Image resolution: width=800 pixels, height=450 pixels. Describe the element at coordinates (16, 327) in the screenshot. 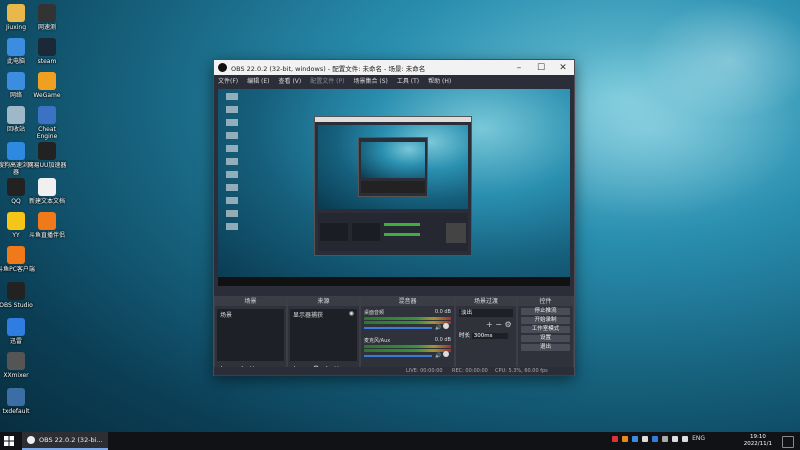

I see `xunlei-icon` at that location.